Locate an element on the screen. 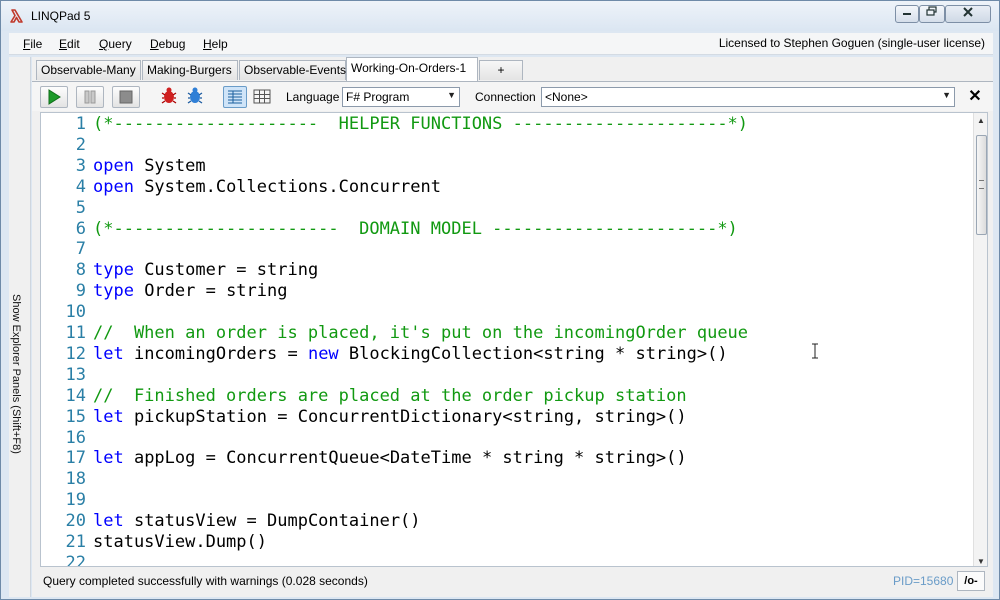 This screenshot has height=600, width=1000. line-number: 20 is located at coordinates (75, 521).